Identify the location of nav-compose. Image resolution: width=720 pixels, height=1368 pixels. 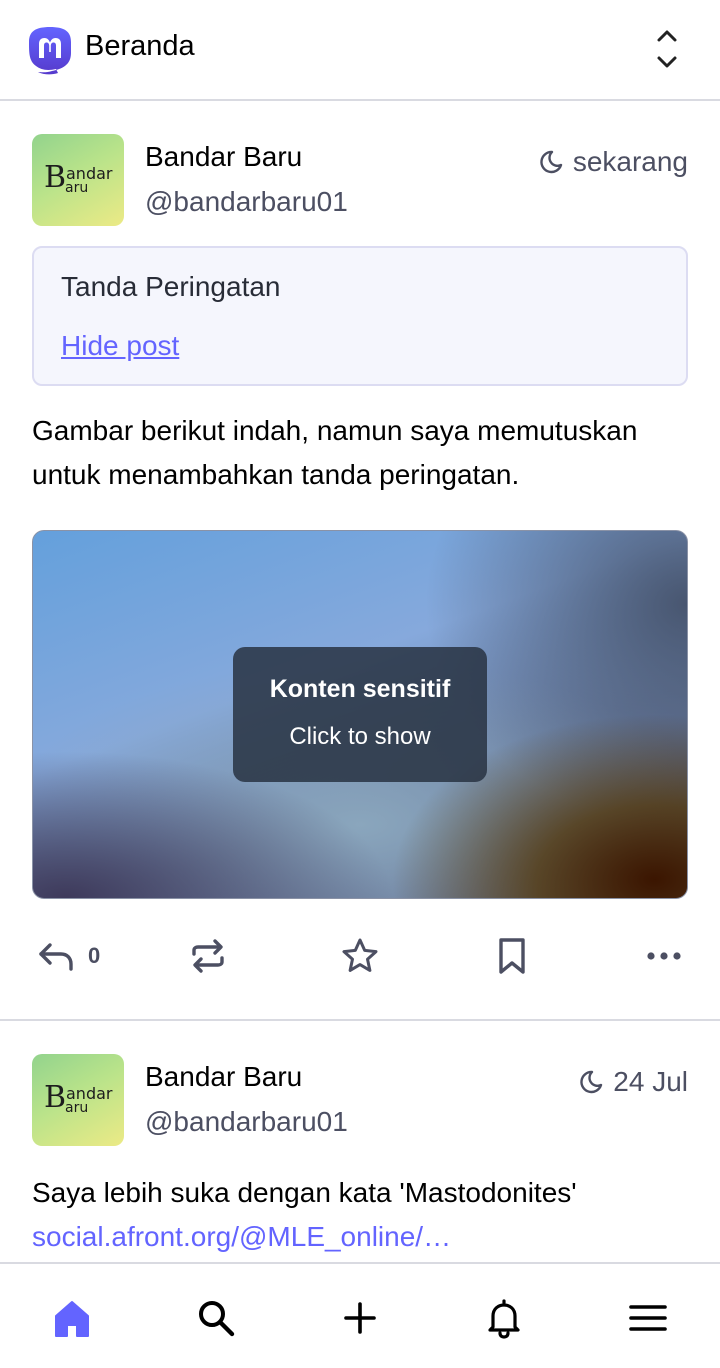
(360, 1318).